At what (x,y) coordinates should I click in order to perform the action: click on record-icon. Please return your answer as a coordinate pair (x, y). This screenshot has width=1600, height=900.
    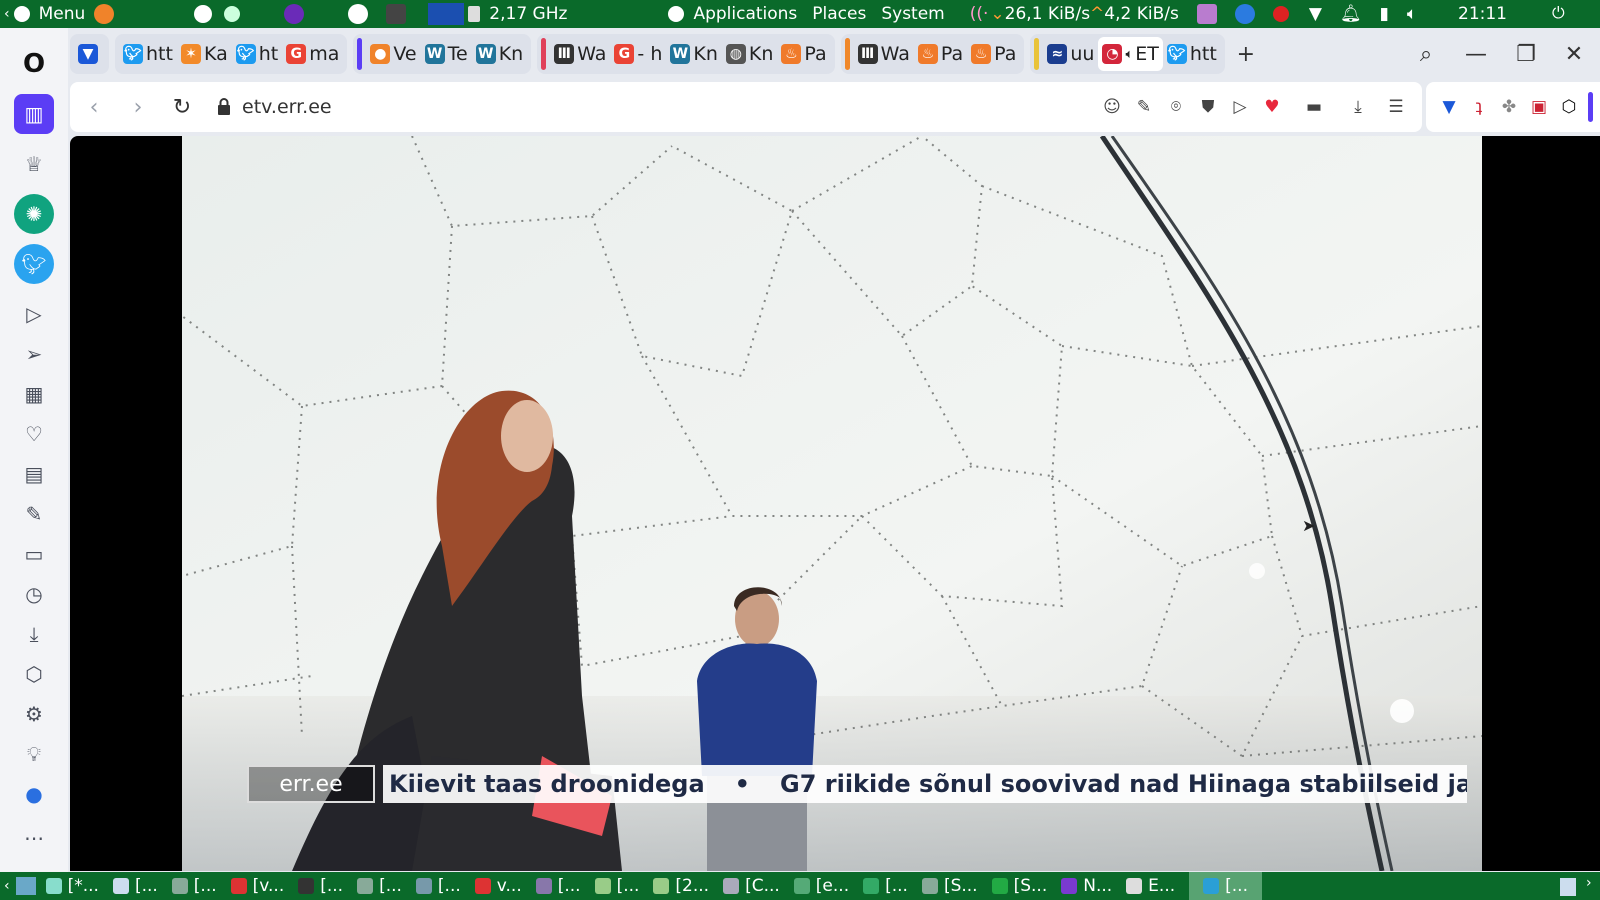
    Looking at the image, I should click on (1280, 14).